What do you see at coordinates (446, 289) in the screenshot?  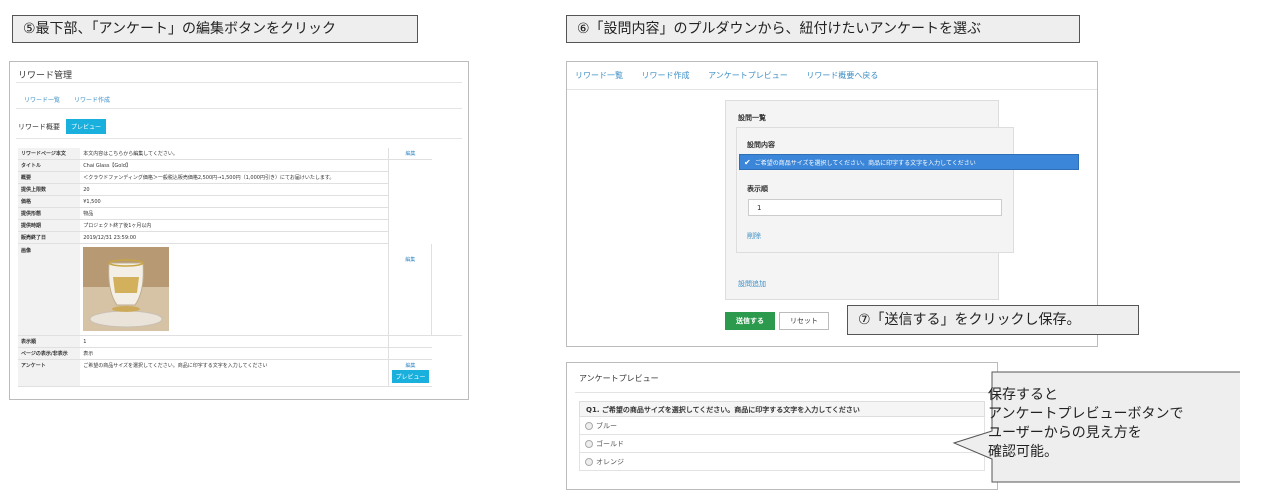 I see `edit-cell-image` at bounding box center [446, 289].